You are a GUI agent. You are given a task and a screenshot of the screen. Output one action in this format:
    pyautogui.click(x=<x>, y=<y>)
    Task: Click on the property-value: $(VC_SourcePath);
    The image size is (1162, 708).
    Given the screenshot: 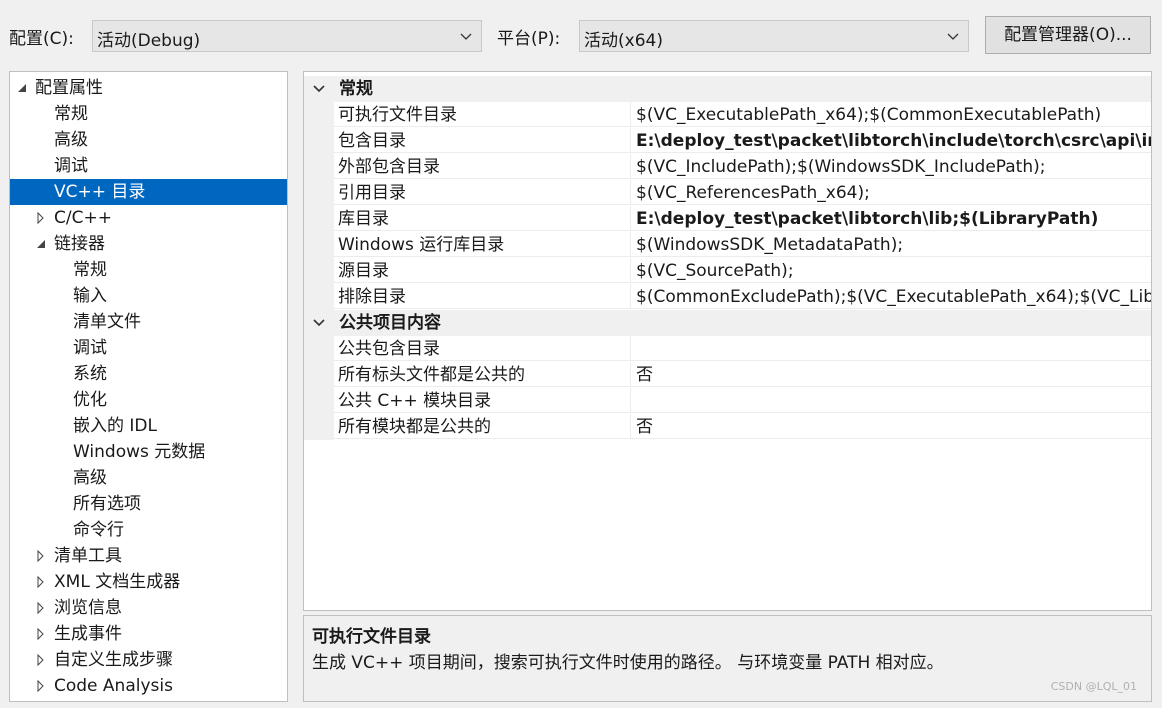 What is the action you would take?
    pyautogui.click(x=891, y=270)
    